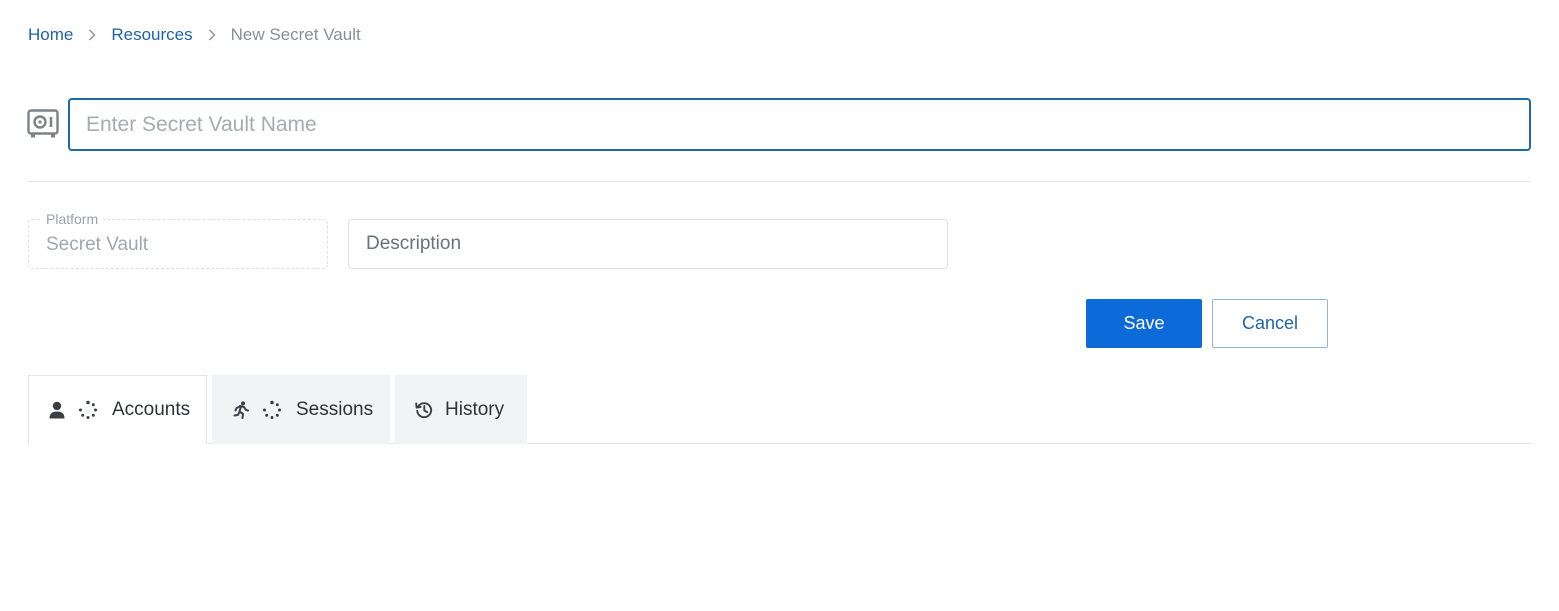 The width and height of the screenshot is (1559, 611). Describe the element at coordinates (241, 410) in the screenshot. I see `running-person-icon` at that location.